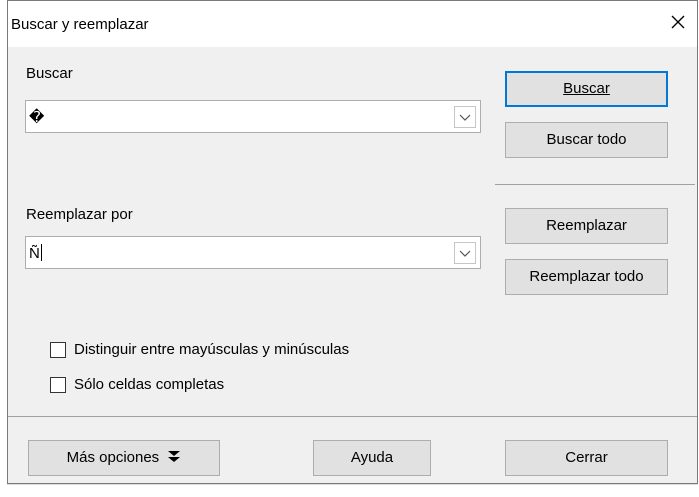  What do you see at coordinates (113, 457) in the screenshot?
I see `more-options-label: Más opciones` at bounding box center [113, 457].